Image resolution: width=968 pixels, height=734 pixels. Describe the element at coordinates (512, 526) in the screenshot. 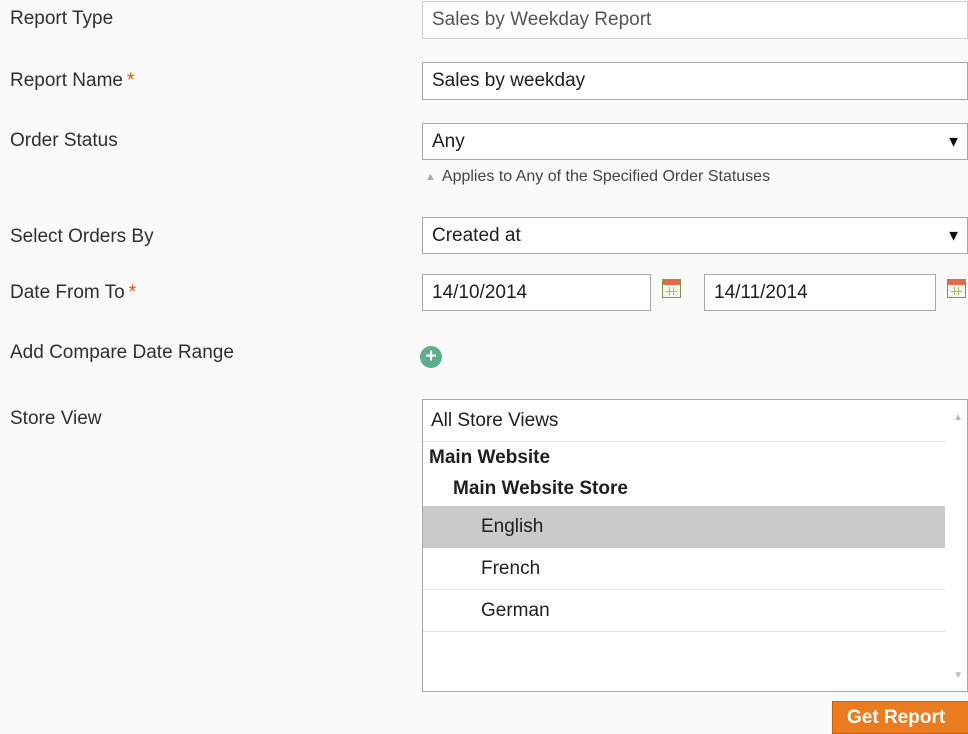

I see `store-option-label: English` at that location.